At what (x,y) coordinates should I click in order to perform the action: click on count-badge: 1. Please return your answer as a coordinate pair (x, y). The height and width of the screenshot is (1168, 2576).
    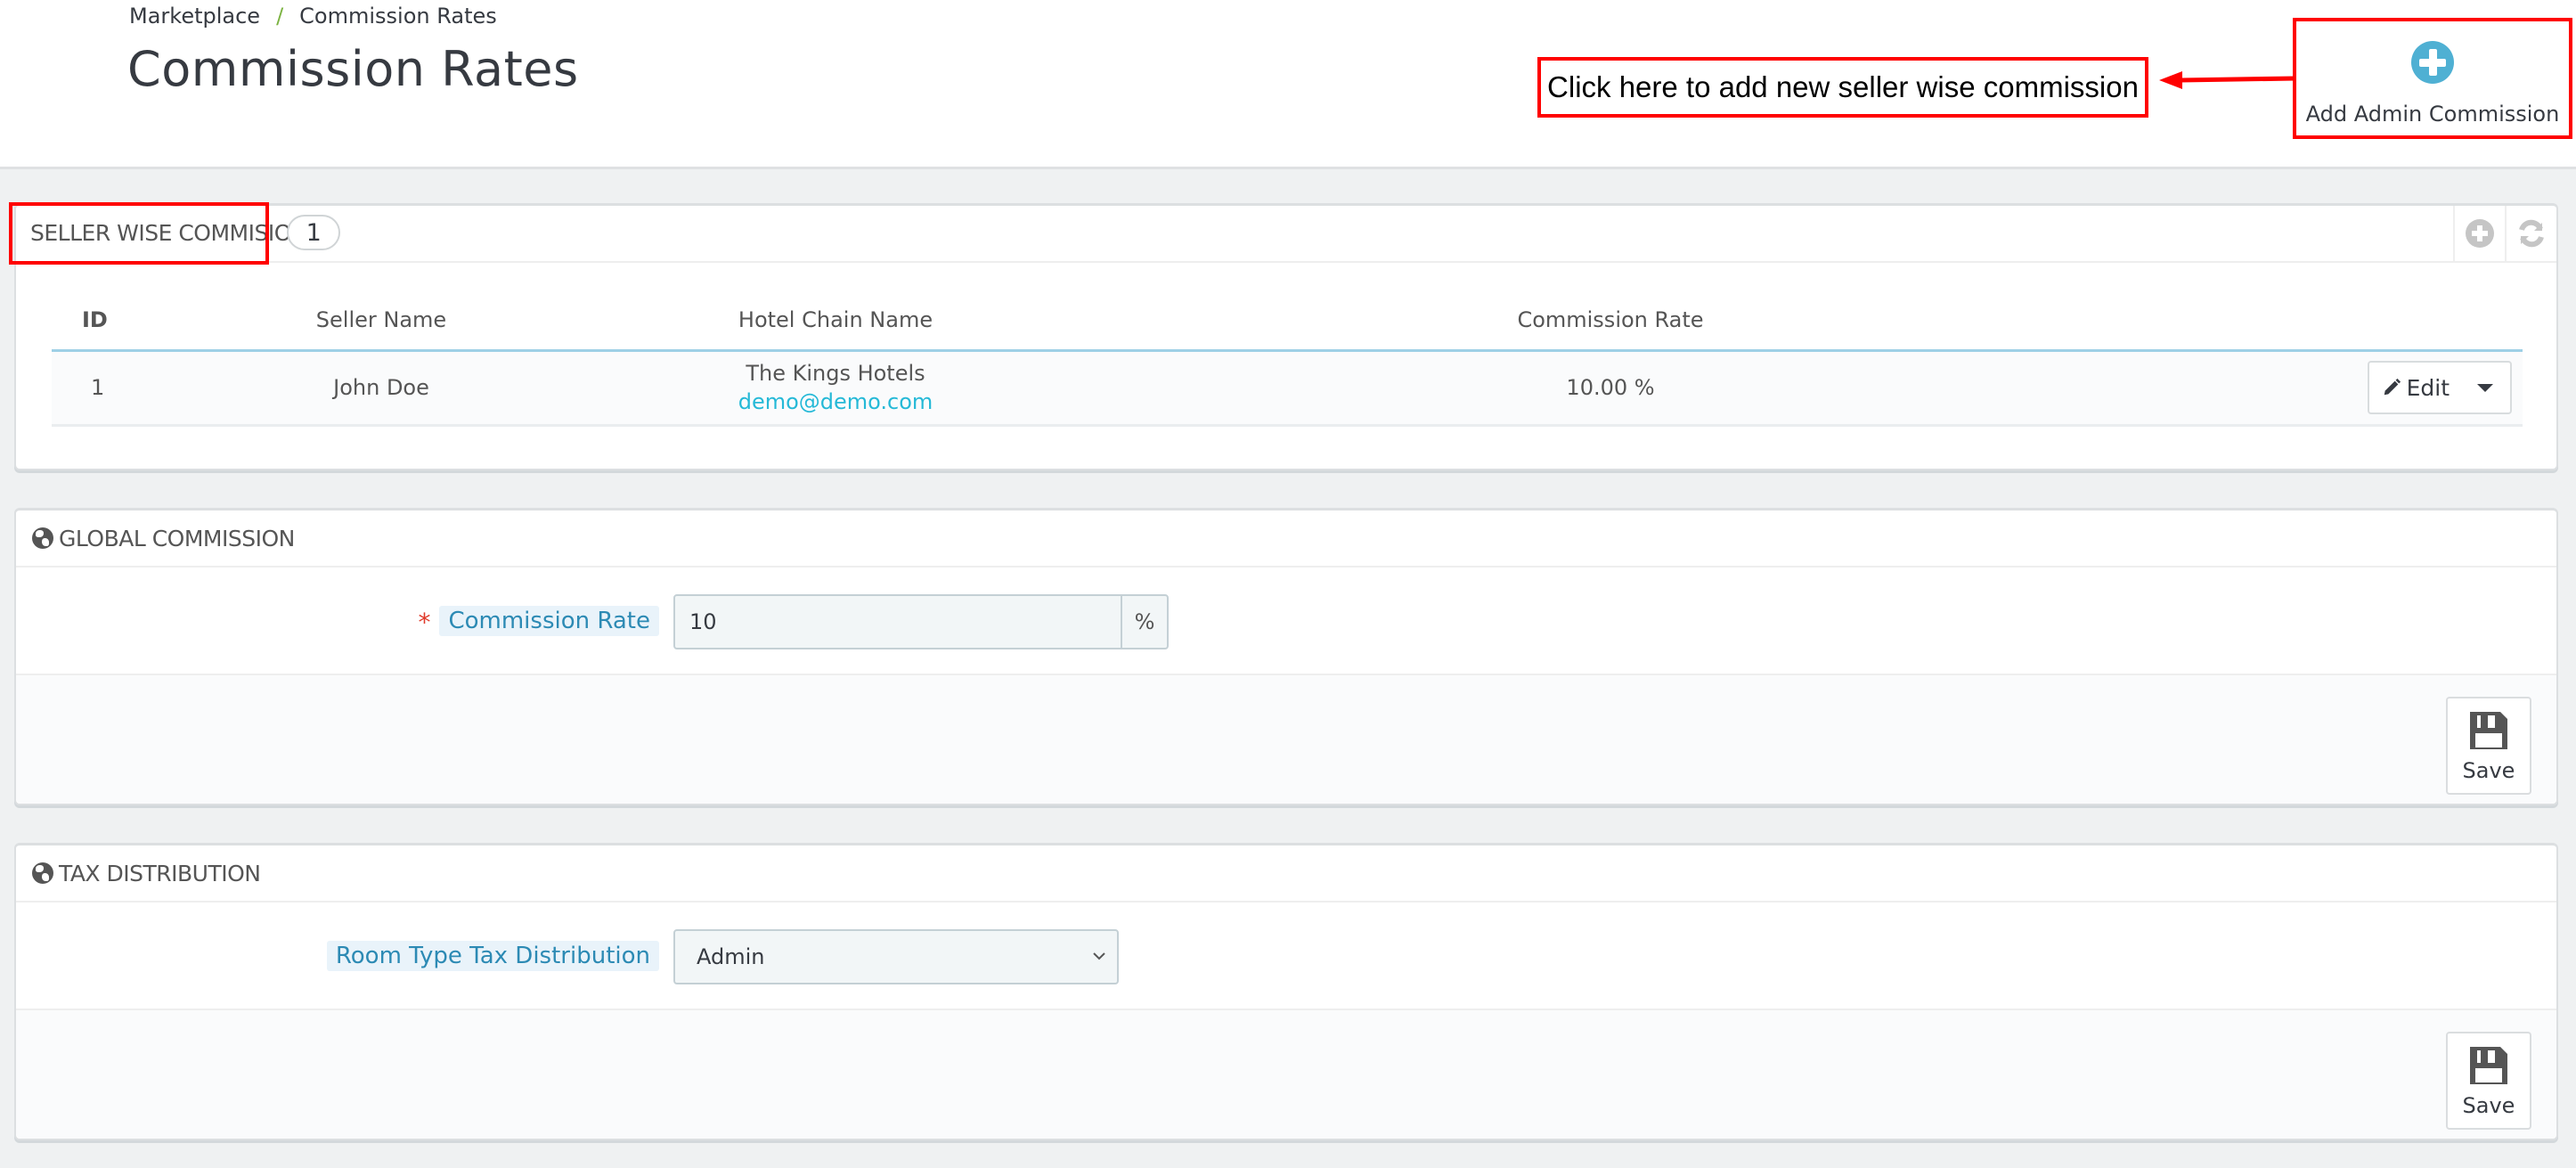
    Looking at the image, I should click on (314, 232).